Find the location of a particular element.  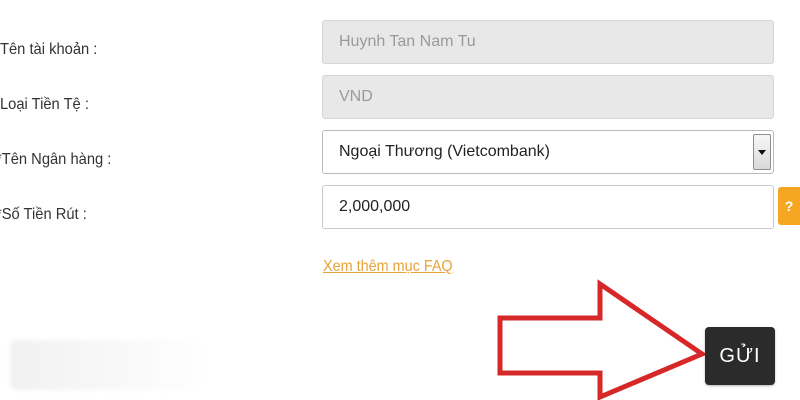

bank-name-value: Ngoại Thương (Vietcombank) is located at coordinates (444, 151).